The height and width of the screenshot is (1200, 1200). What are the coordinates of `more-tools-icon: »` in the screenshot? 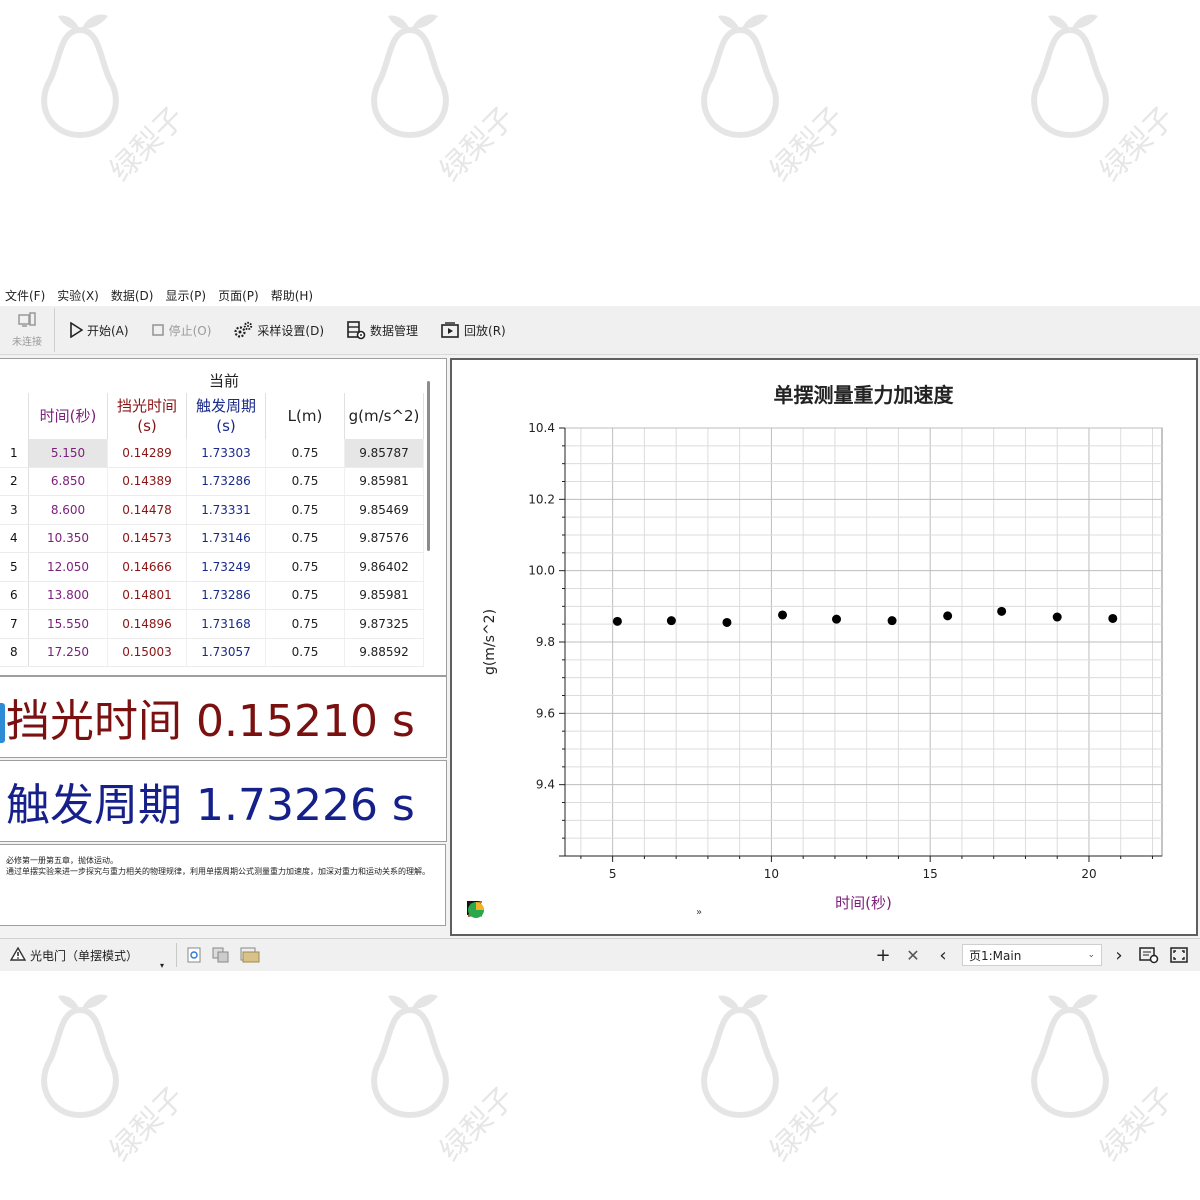 It's located at (699, 912).